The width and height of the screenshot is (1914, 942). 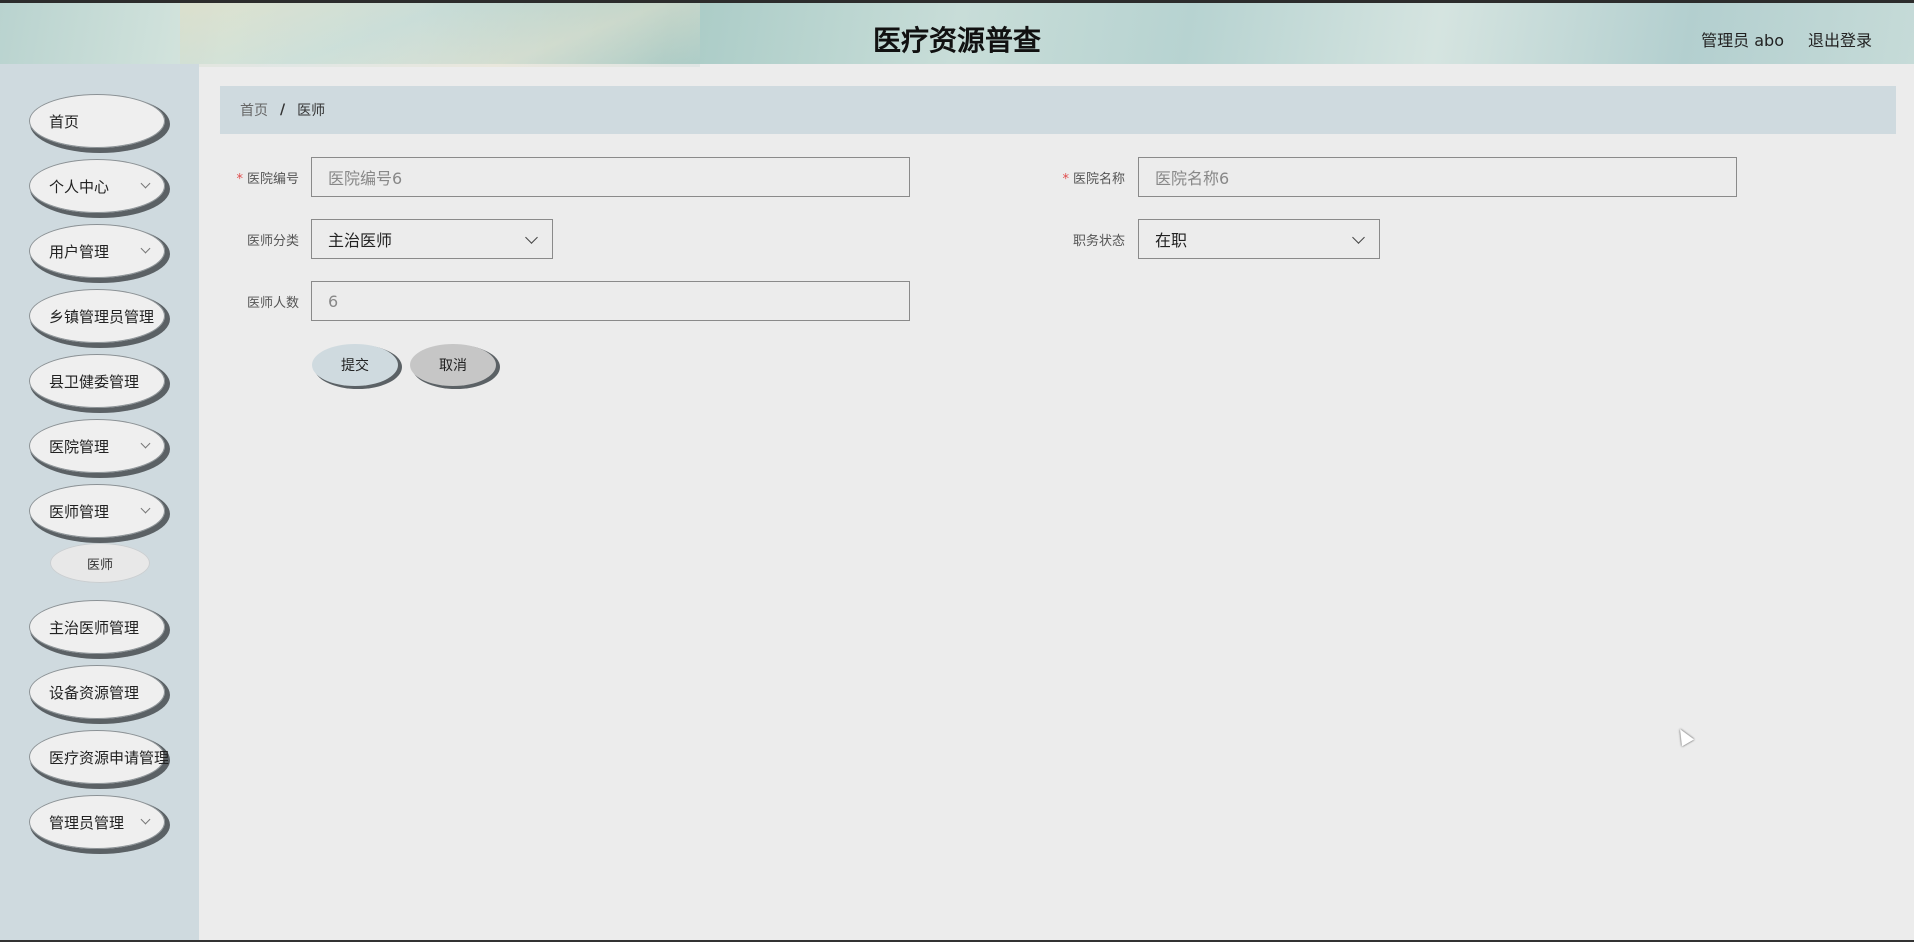 I want to click on hospital-code-label-text: 医院编号, so click(x=272, y=179).